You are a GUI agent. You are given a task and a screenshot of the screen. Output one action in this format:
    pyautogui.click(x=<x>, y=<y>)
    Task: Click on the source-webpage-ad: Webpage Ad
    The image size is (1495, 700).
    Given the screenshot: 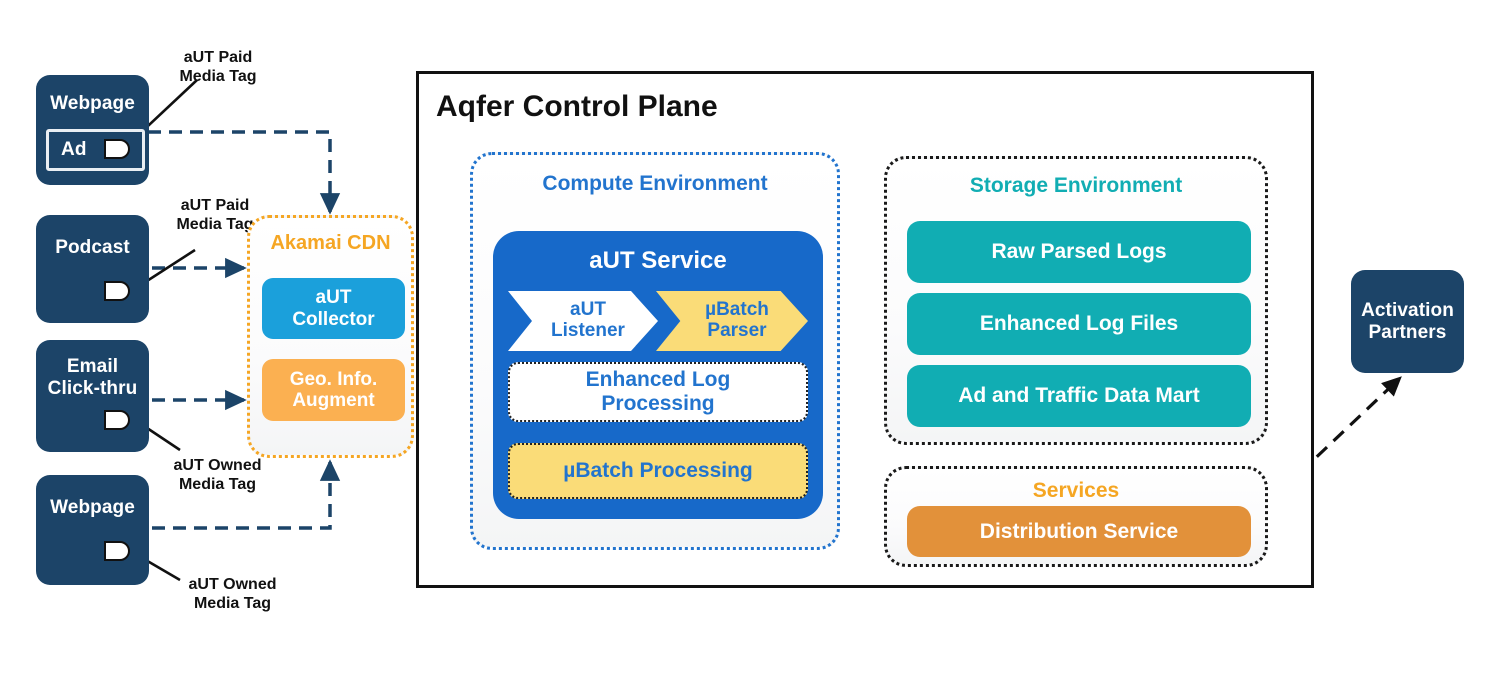 What is the action you would take?
    pyautogui.click(x=92, y=130)
    